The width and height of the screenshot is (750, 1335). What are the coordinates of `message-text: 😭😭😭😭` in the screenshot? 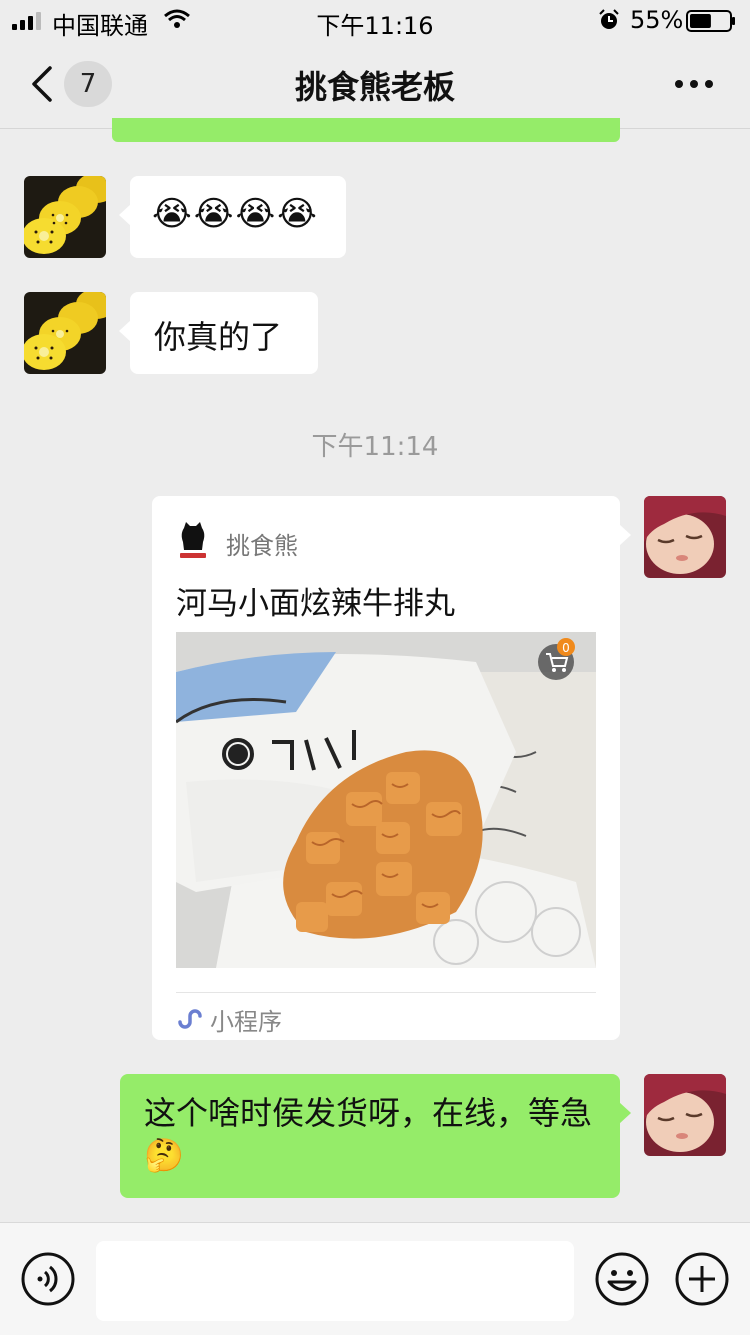 It's located at (235, 214).